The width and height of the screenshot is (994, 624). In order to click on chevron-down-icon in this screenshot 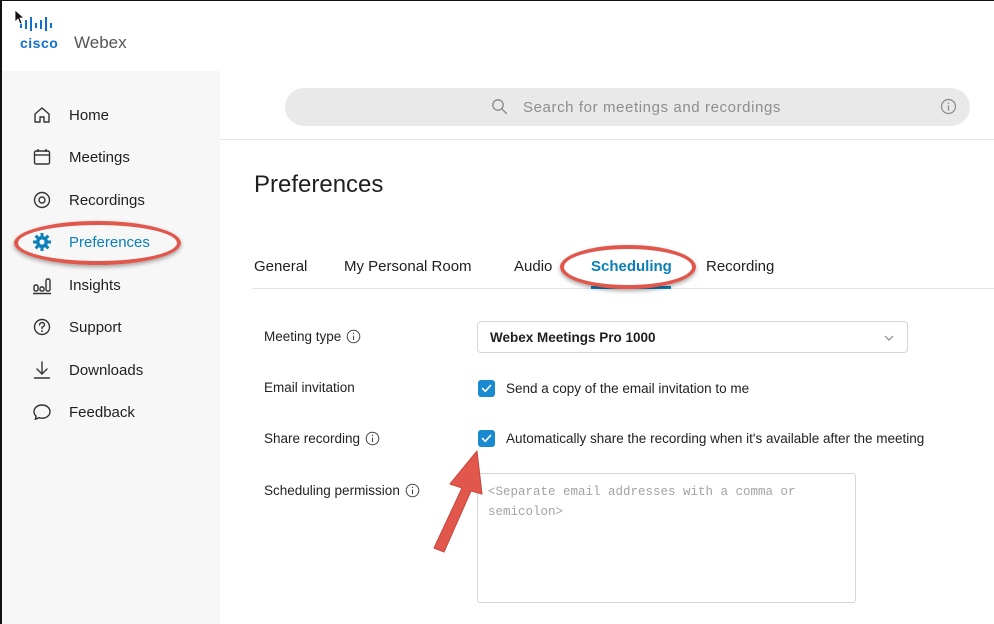, I will do `click(889, 338)`.